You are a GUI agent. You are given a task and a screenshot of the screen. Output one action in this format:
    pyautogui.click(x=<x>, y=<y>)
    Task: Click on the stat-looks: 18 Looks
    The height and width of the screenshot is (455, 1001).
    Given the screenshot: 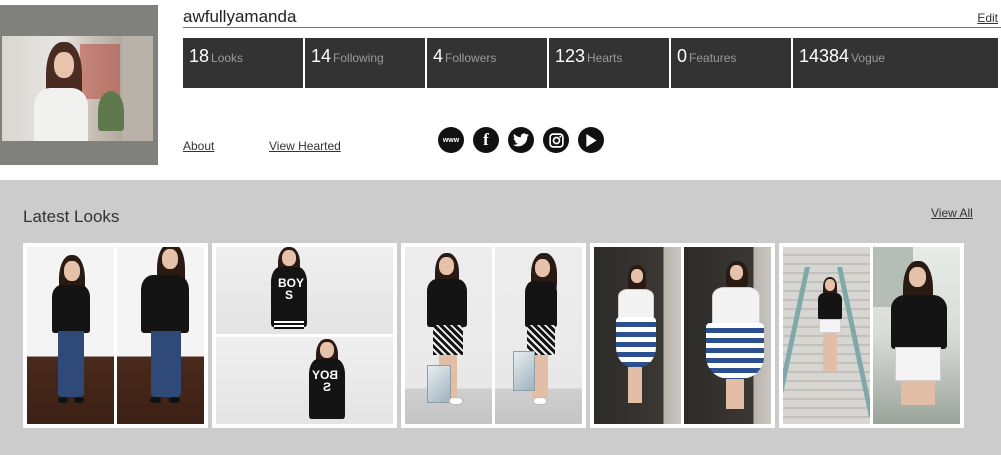 What is the action you would take?
    pyautogui.click(x=243, y=63)
    